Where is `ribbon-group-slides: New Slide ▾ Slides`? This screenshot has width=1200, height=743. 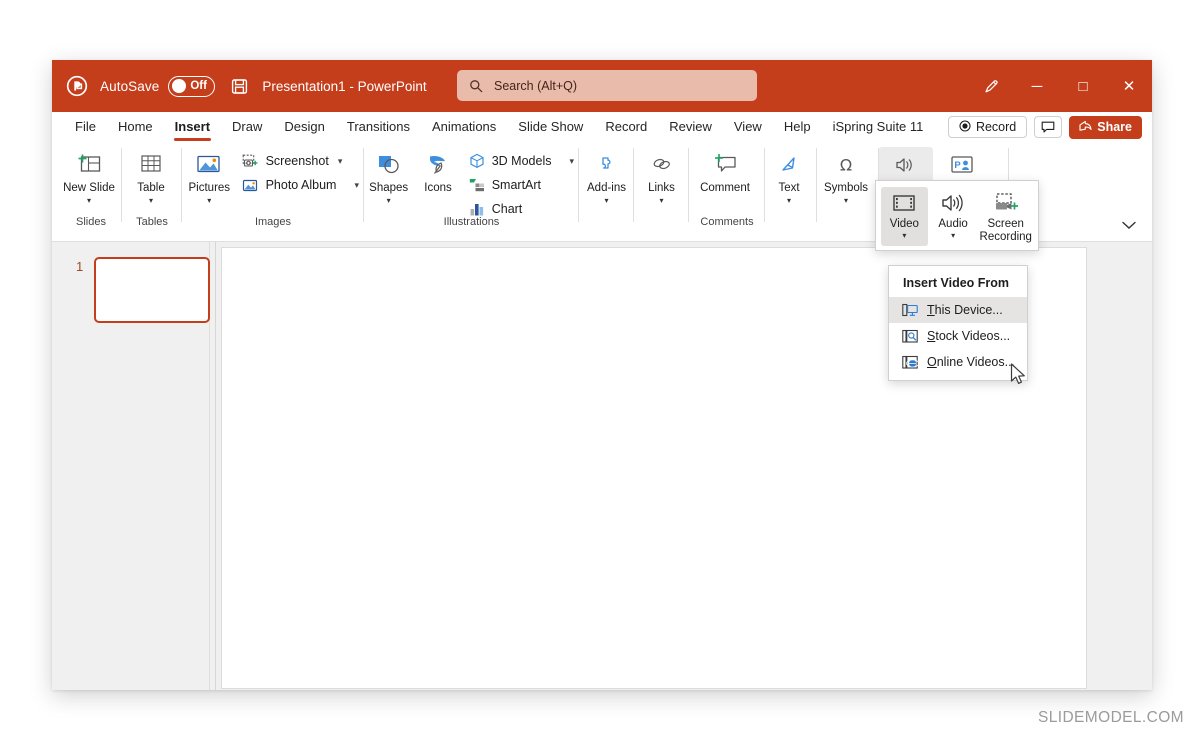
ribbon-group-slides: New Slide ▾ Slides is located at coordinates (91, 192).